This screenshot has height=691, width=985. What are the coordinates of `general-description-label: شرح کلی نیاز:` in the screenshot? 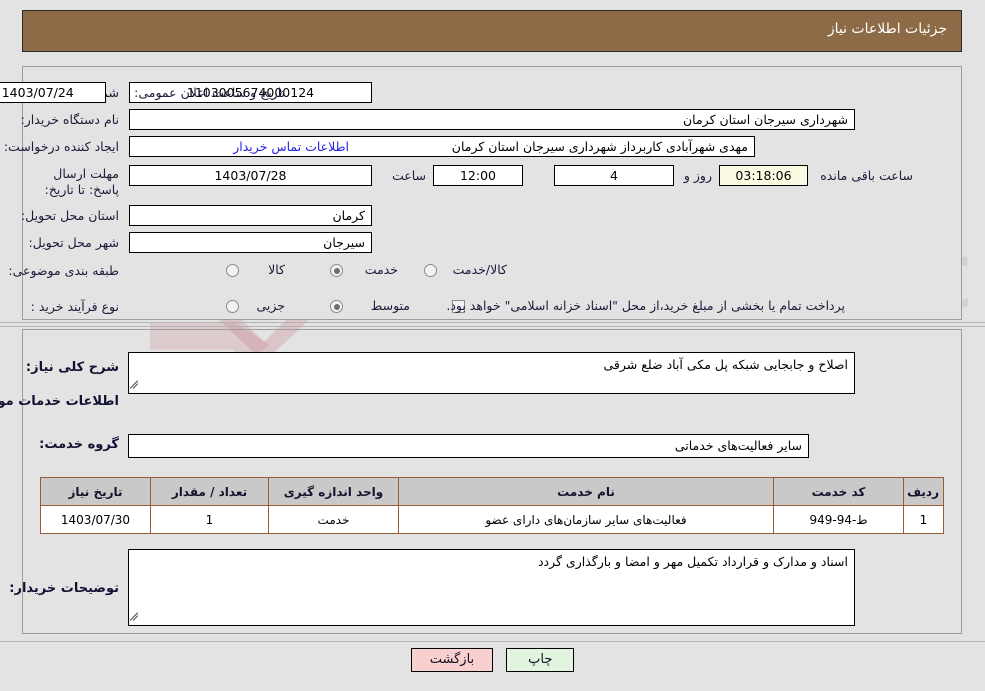 It's located at (72, 367).